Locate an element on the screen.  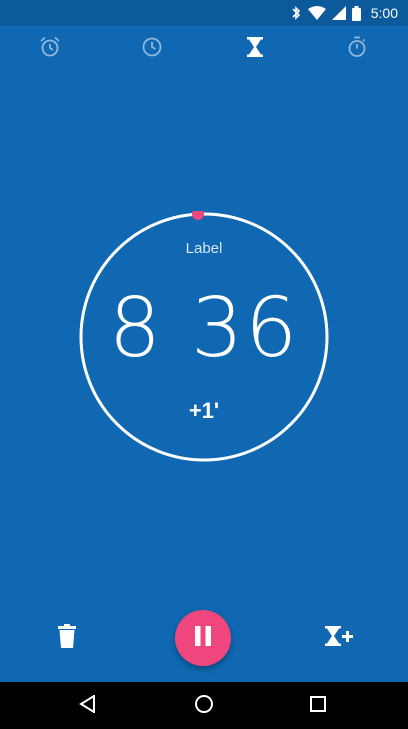
recents-icon is located at coordinates (318, 706).